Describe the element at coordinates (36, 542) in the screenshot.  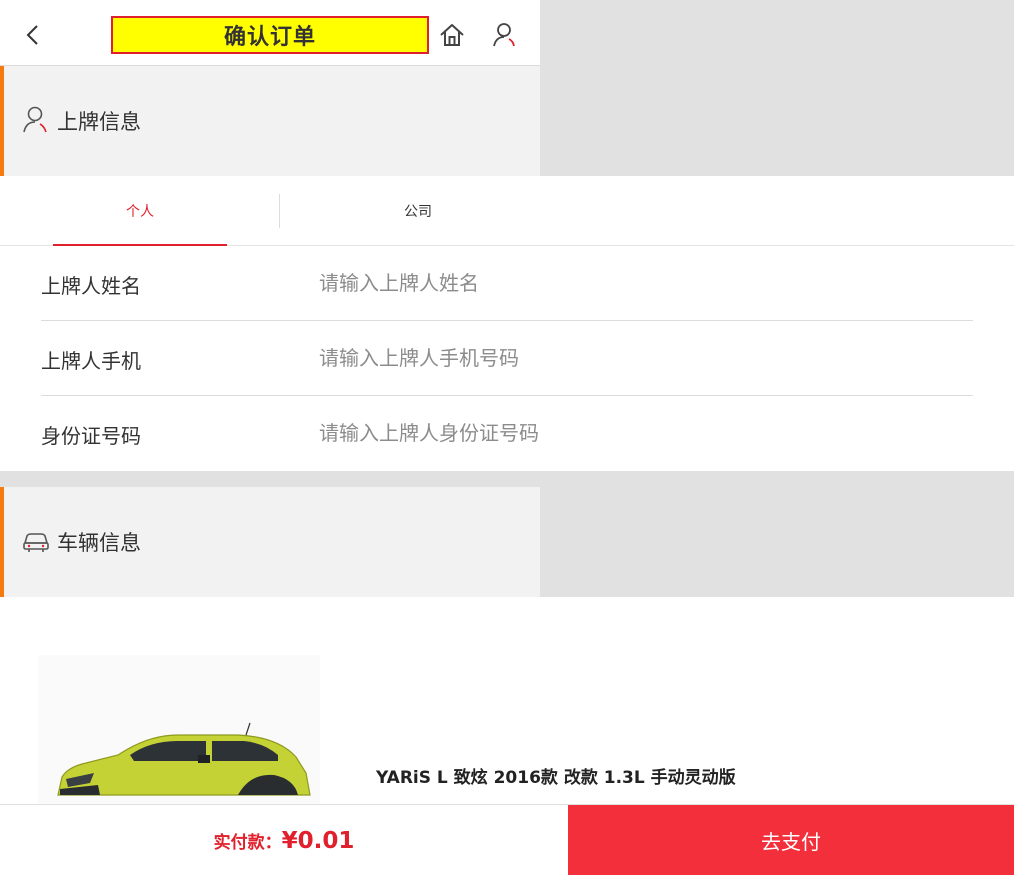
I see `car-icon` at that location.